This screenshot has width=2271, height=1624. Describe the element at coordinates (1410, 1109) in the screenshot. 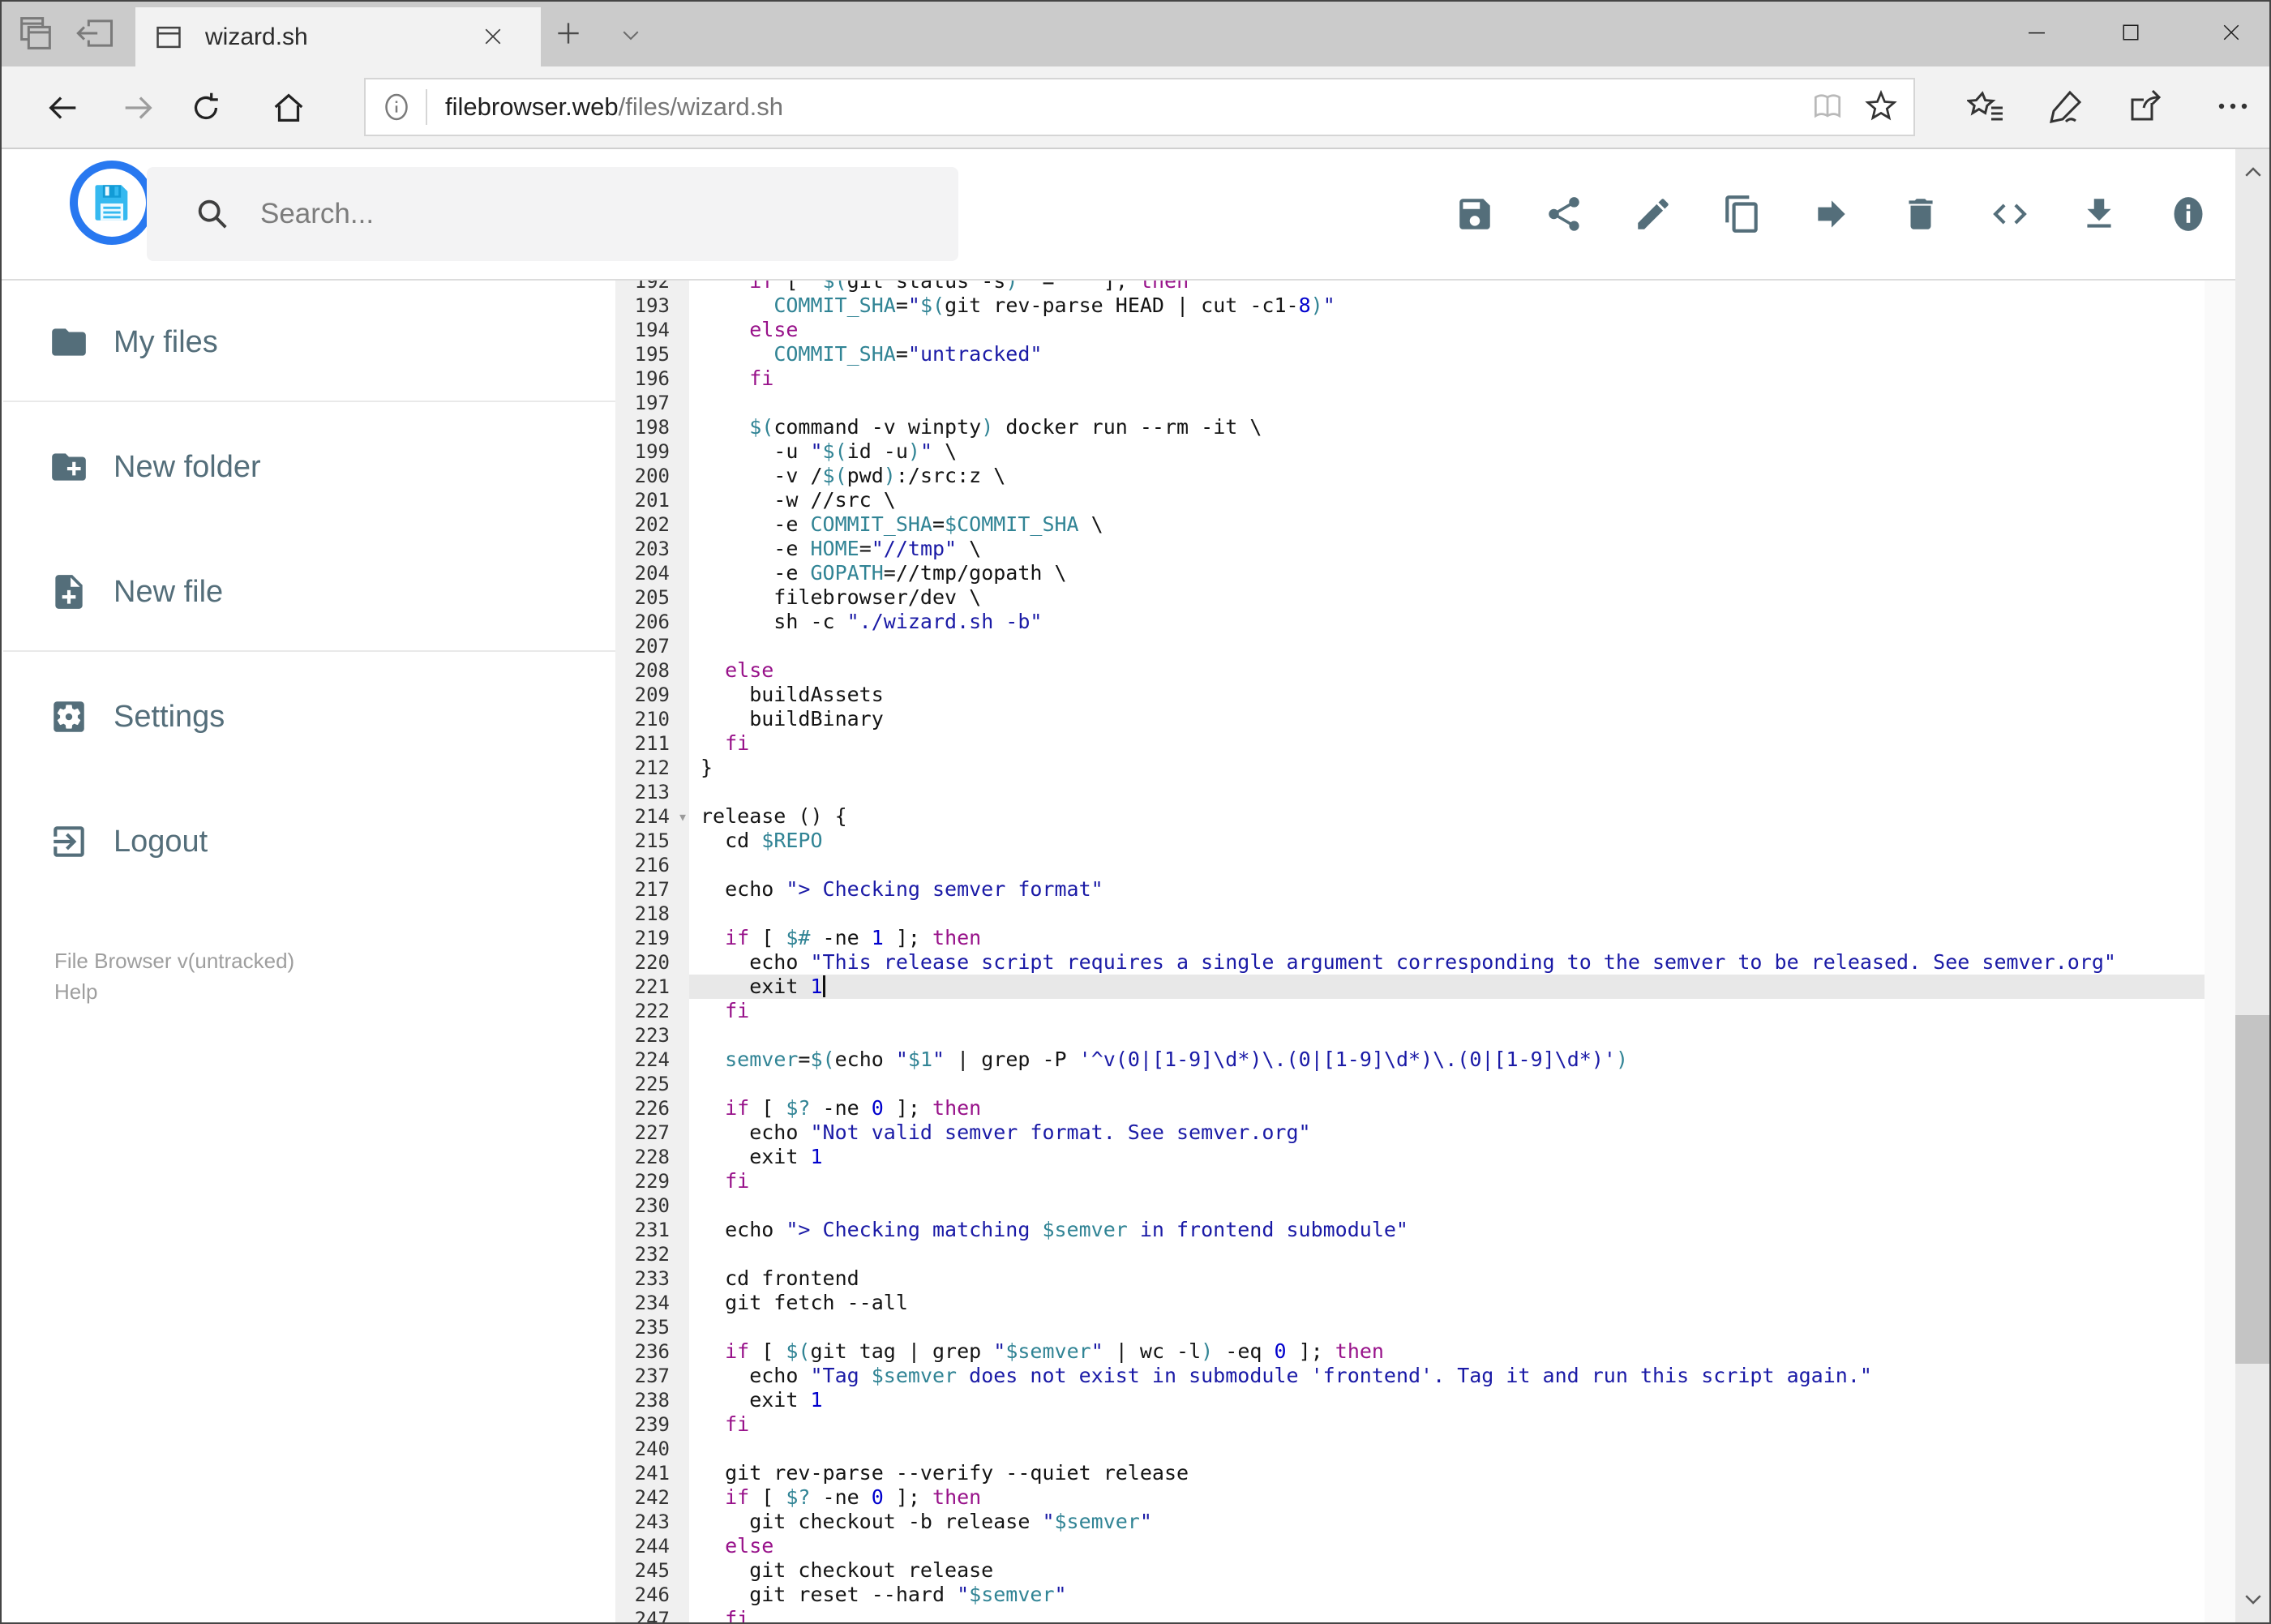

I see `code-line: 226 if [ $? -ne 0 ]; then` at that location.